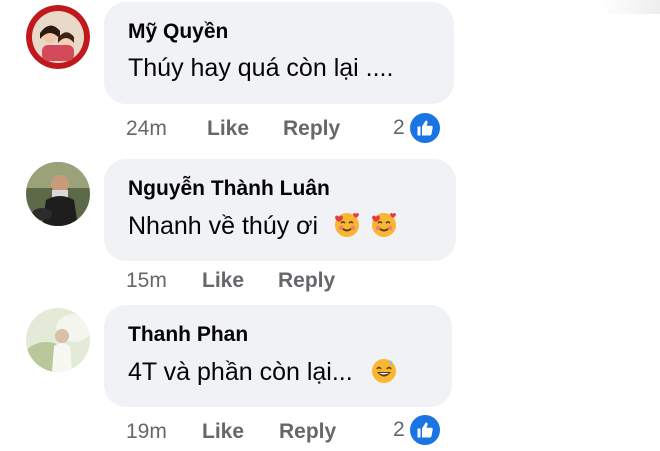 The height and width of the screenshot is (451, 660). Describe the element at coordinates (630, 7) in the screenshot. I see `top-right-shade` at that location.